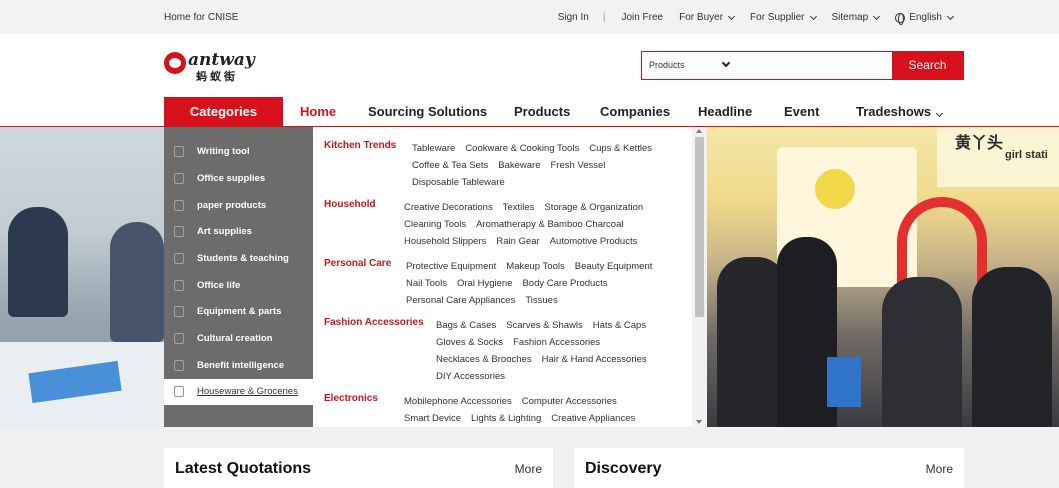 The image size is (1059, 488). Describe the element at coordinates (549, 224) in the screenshot. I see `subcategory-link: Aromatherapy & Bamboo Charcoal` at that location.